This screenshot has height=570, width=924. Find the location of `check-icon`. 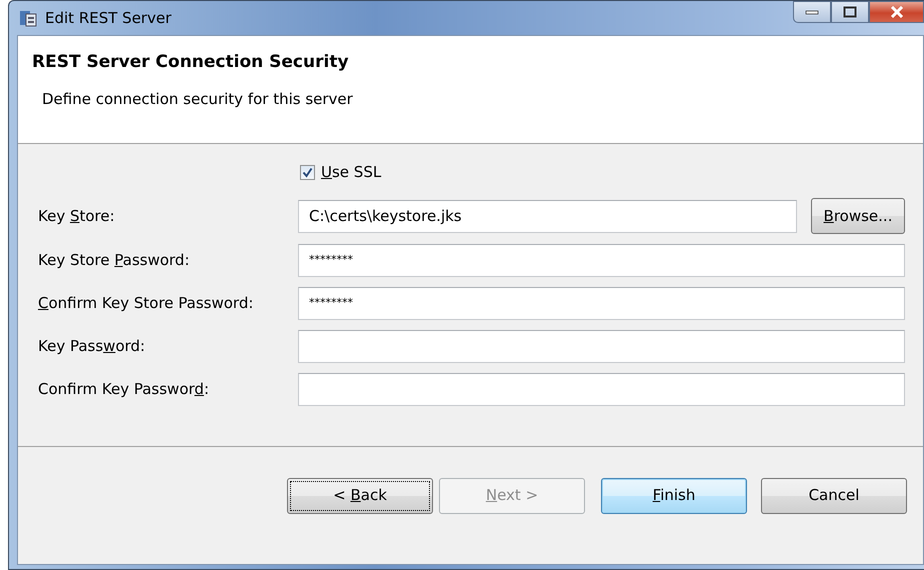

check-icon is located at coordinates (307, 172).